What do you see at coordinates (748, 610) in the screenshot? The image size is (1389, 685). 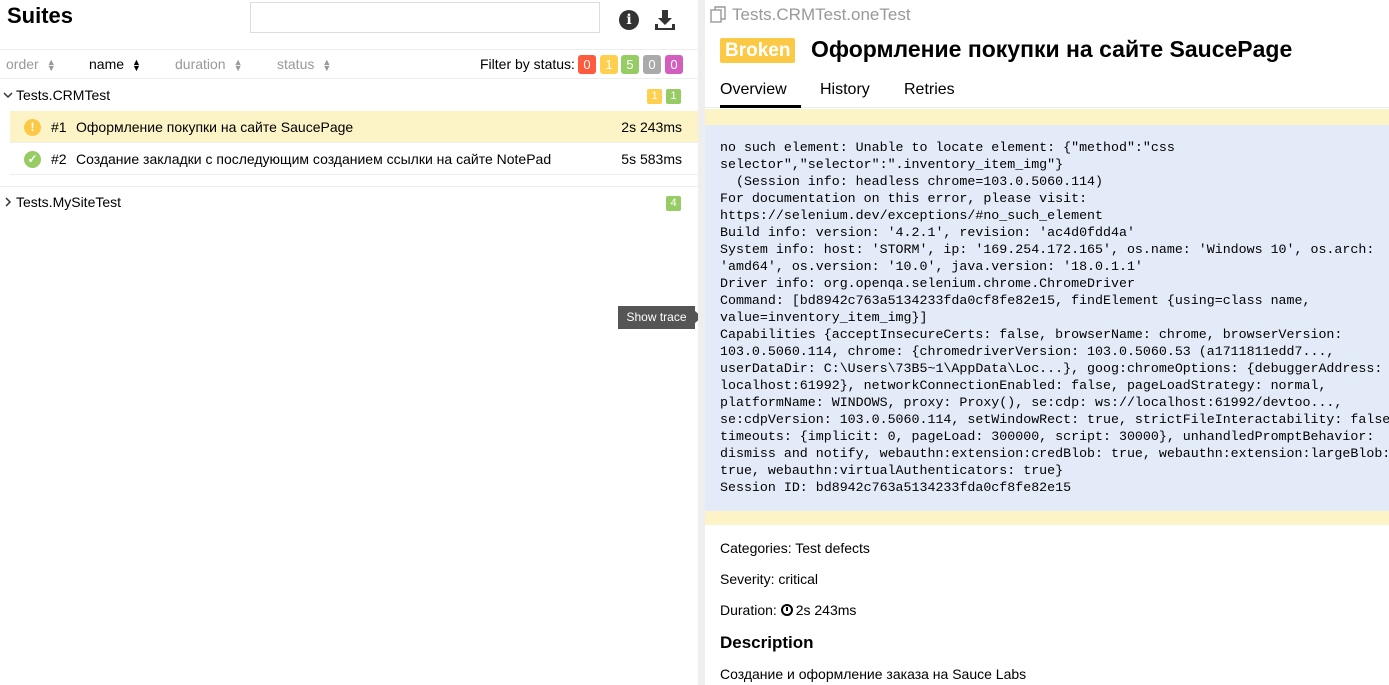 I see `duration-label: Duration:` at bounding box center [748, 610].